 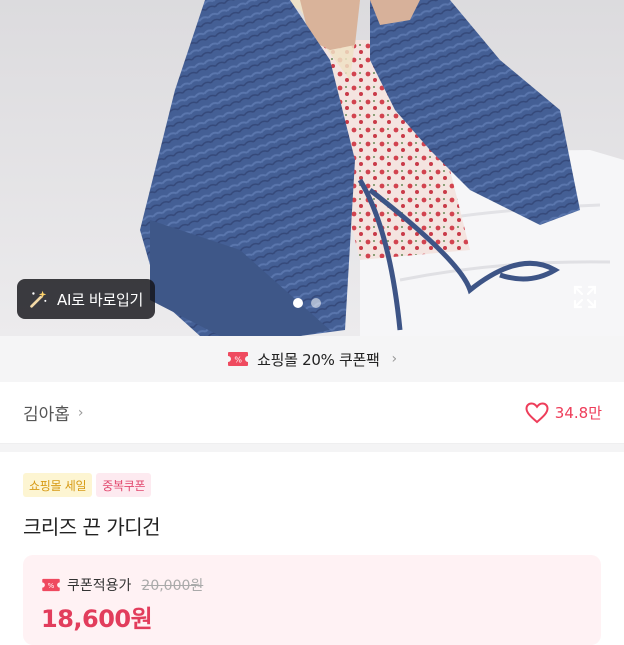 What do you see at coordinates (99, 586) in the screenshot?
I see `coupon-price-label: 쿠폰적용가` at bounding box center [99, 586].